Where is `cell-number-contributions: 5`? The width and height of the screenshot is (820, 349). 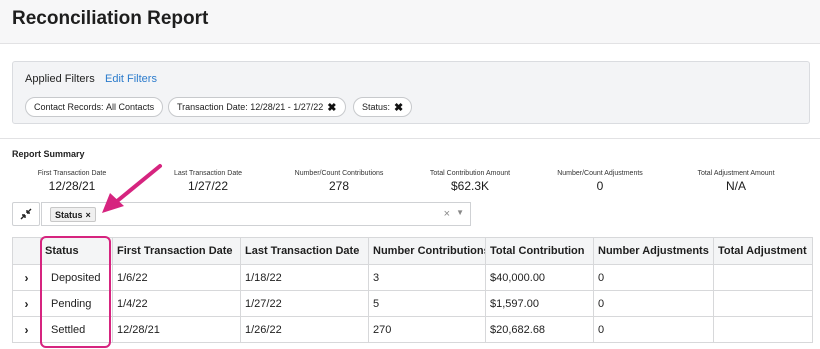 cell-number-contributions: 5 is located at coordinates (427, 303).